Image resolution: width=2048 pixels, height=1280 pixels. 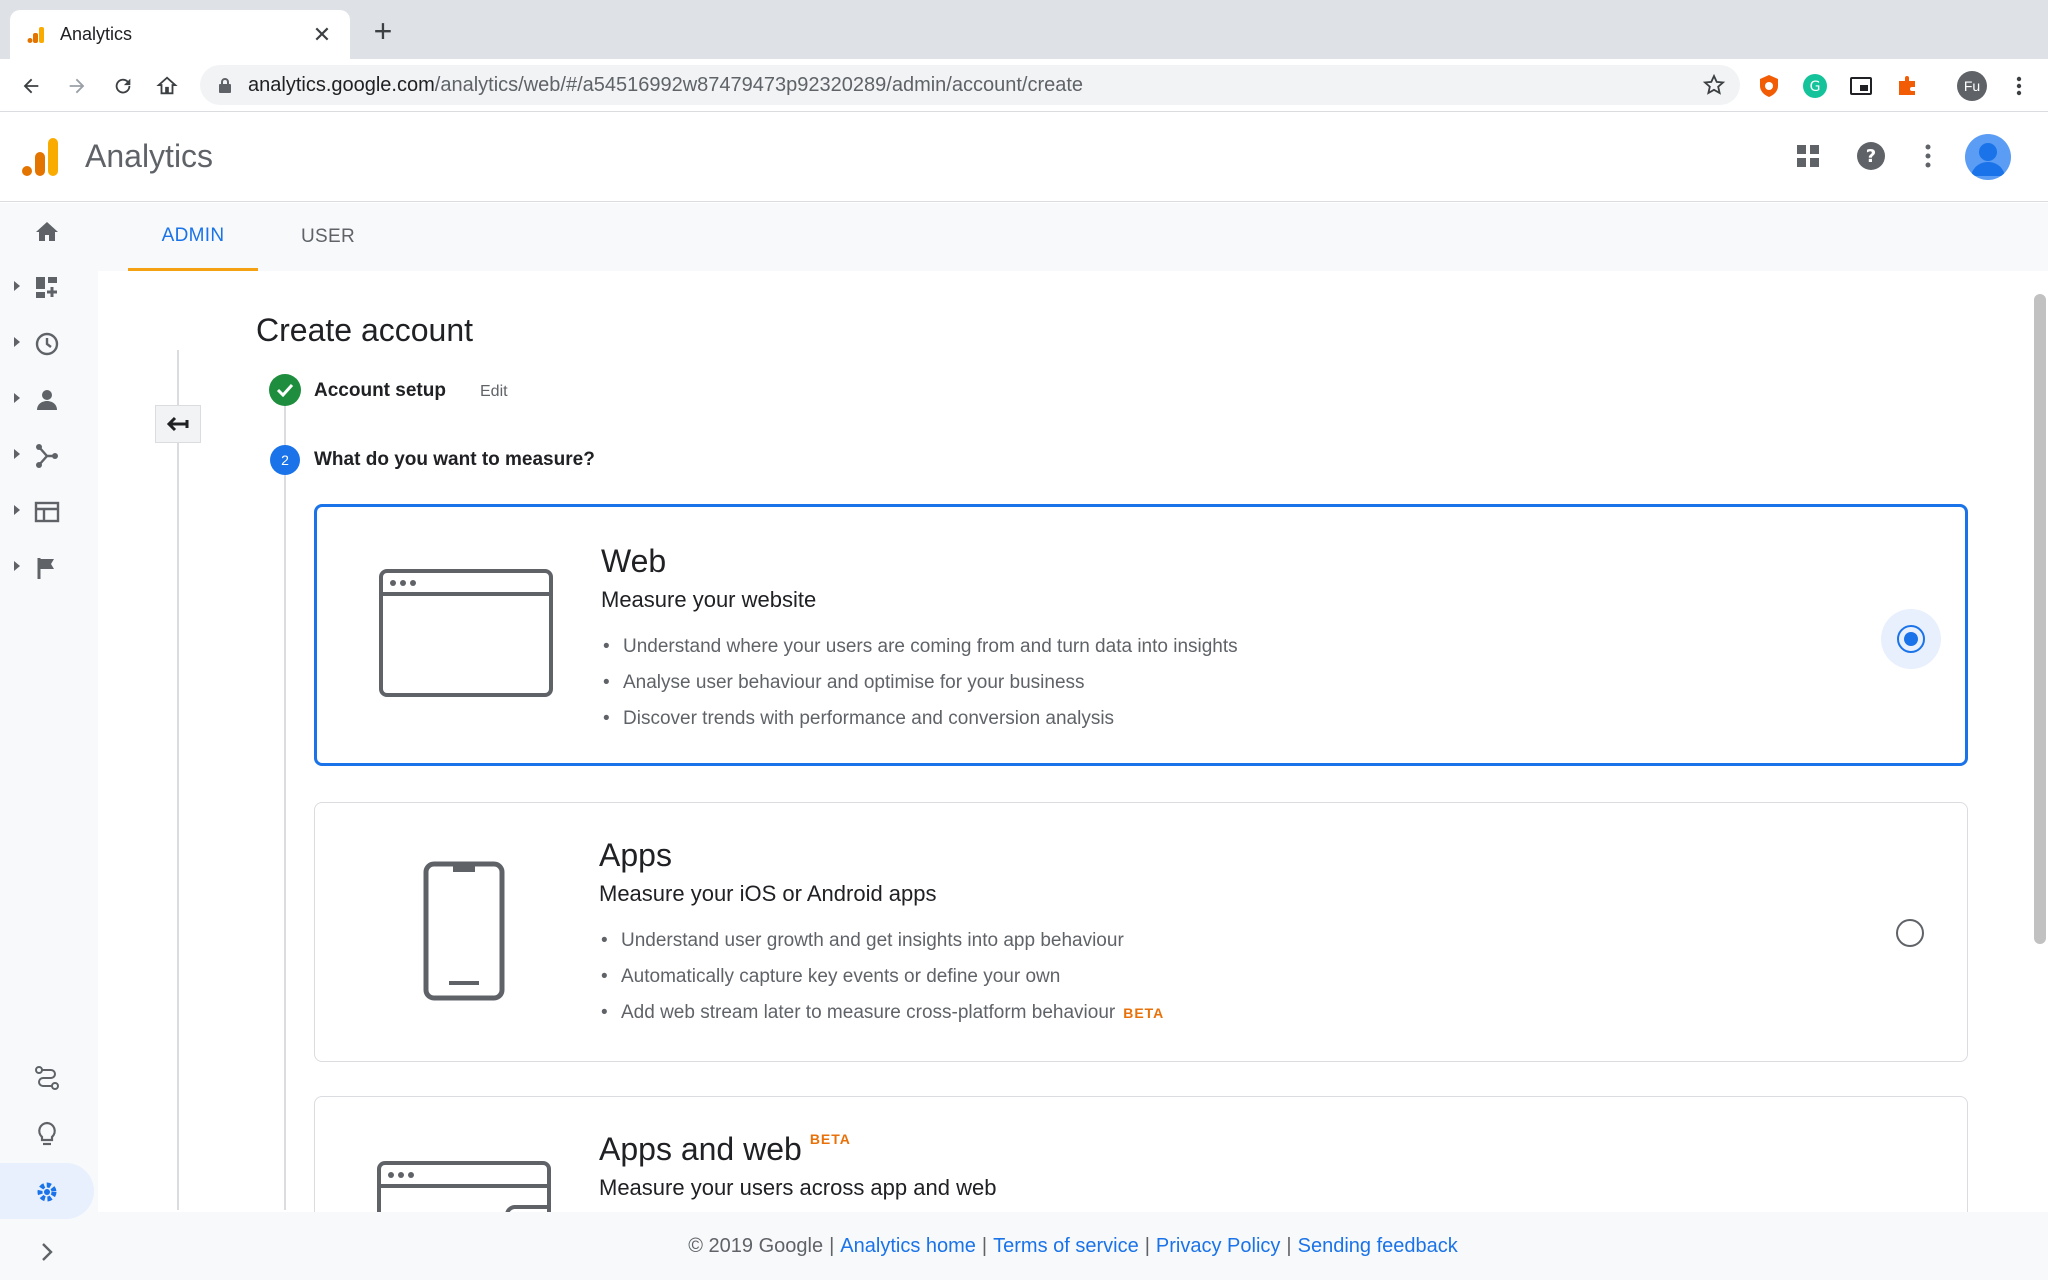 I want to click on clock-icon, so click(x=47, y=344).